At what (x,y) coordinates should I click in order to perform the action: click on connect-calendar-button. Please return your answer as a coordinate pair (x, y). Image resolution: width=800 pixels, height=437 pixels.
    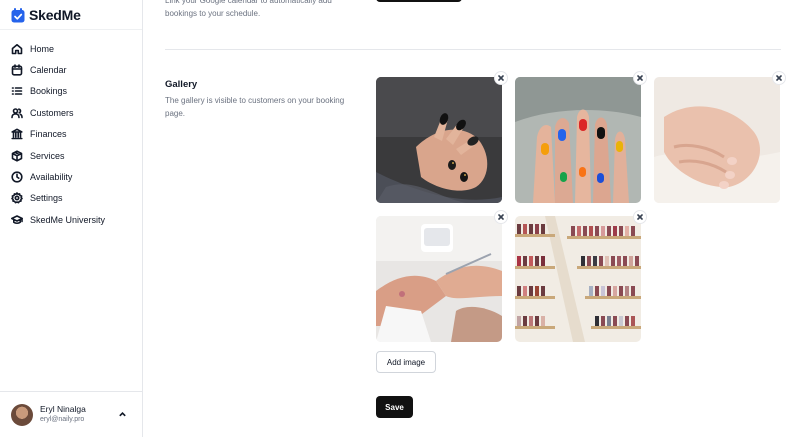
    Looking at the image, I should click on (419, 1).